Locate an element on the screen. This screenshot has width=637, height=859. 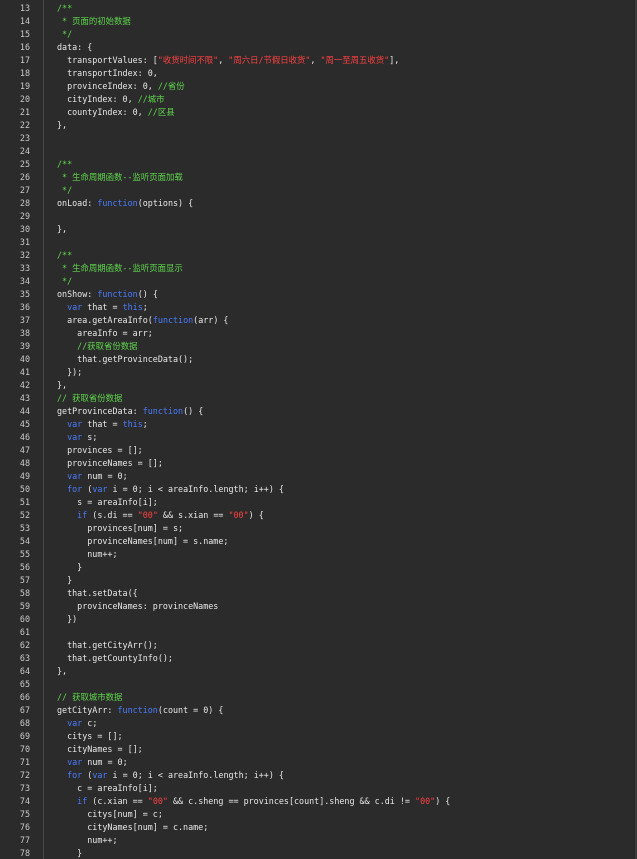
code-token: ; is located at coordinates (145, 307).